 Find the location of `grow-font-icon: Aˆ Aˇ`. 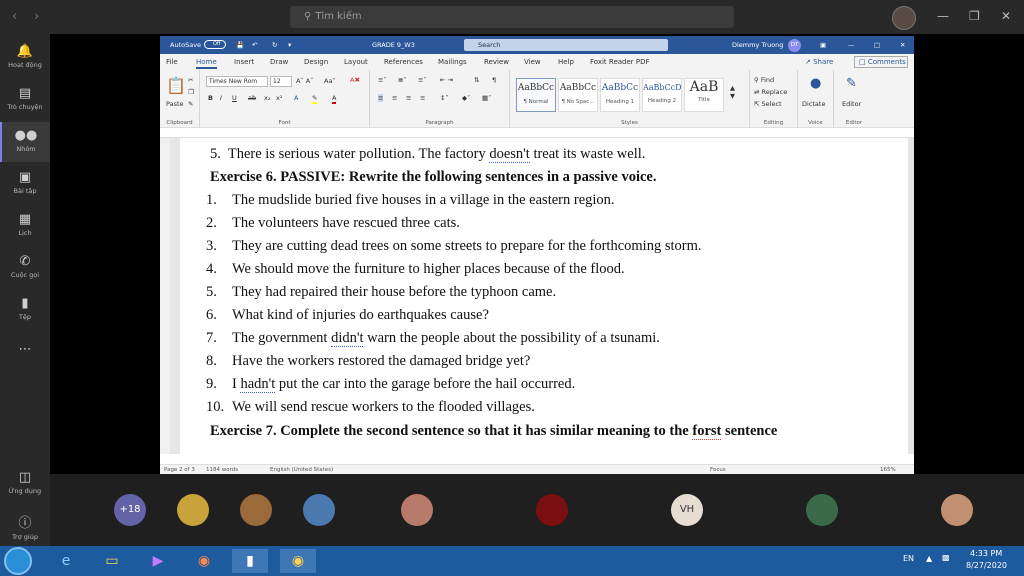

grow-font-icon: Aˆ Aˇ is located at coordinates (304, 81).